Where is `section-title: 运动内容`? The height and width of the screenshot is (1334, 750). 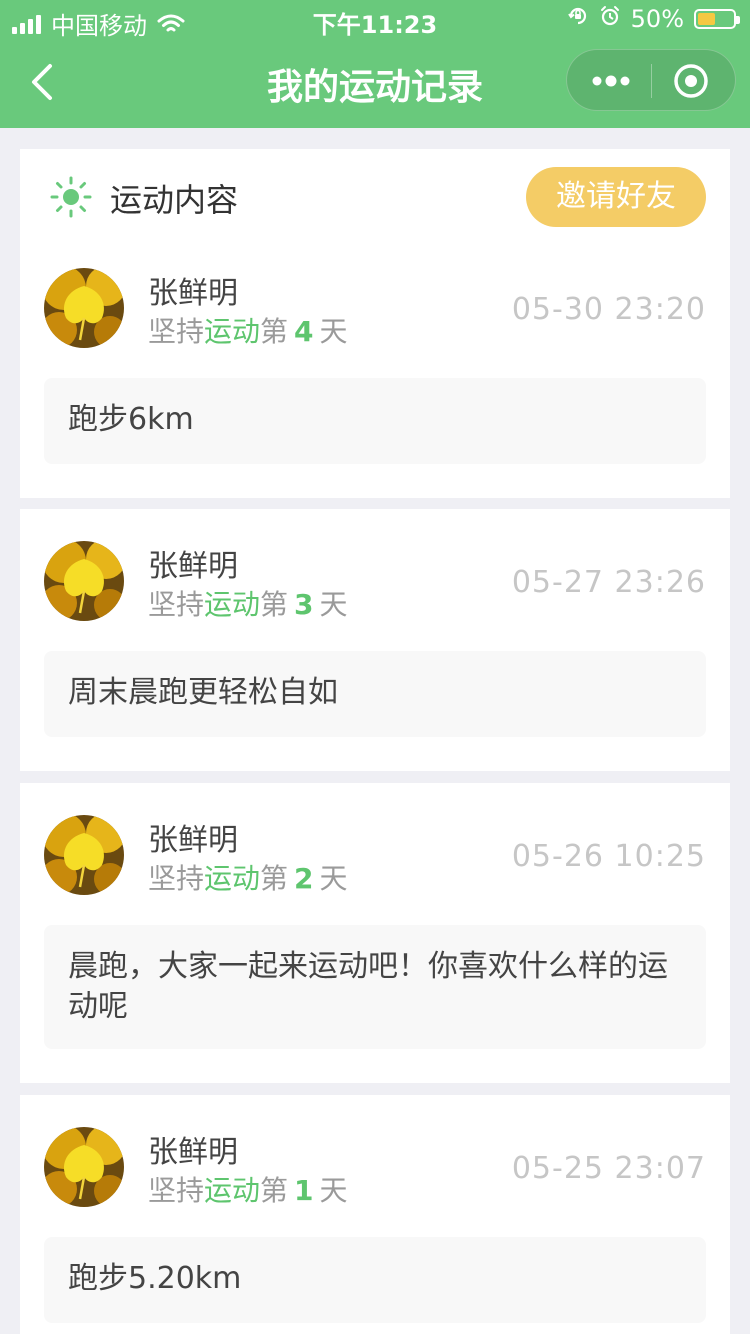
section-title: 运动内容 is located at coordinates (174, 200).